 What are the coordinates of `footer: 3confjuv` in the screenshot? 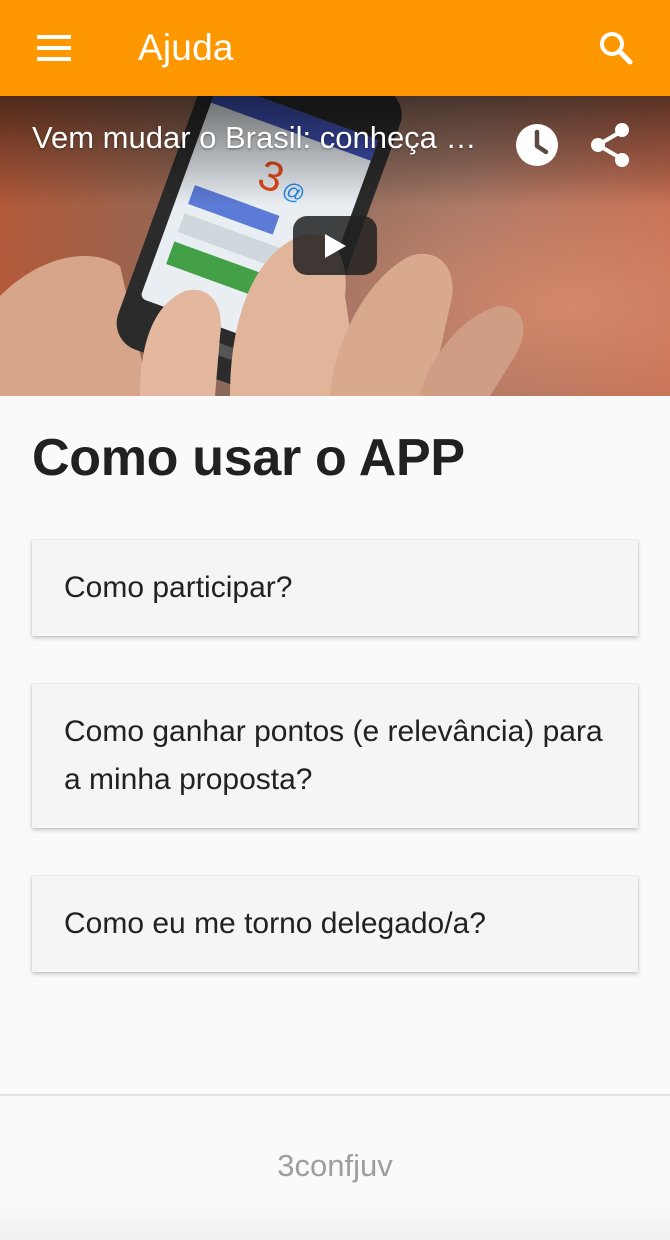 It's located at (335, 1167).